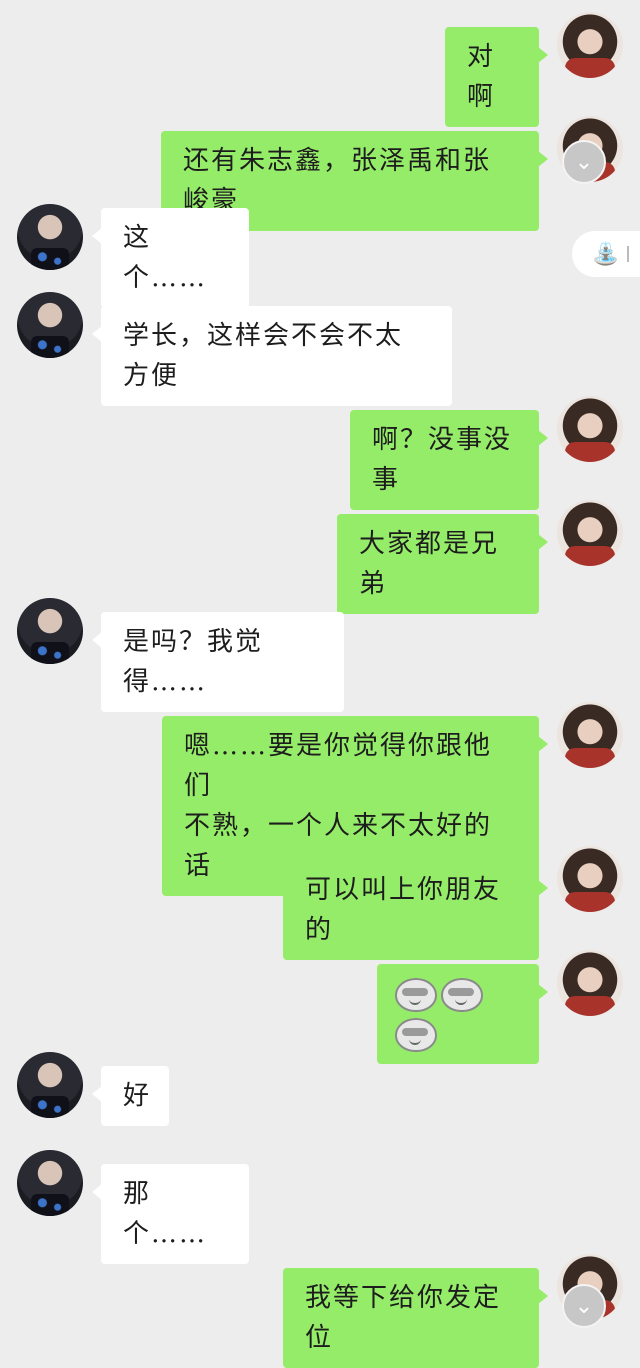 The width and height of the screenshot is (640, 1368). Describe the element at coordinates (442, 460) in the screenshot. I see `message-text: 啊？没事没事` at that location.